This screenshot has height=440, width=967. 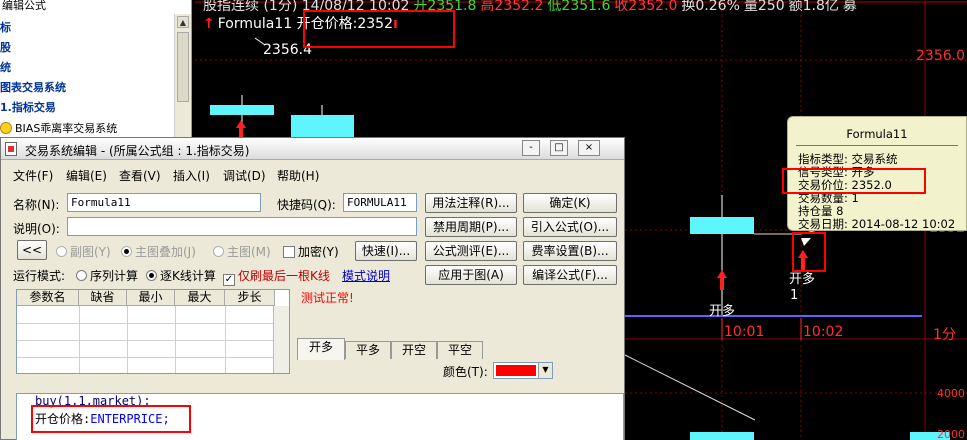 I want to click on scroll-thumb, so click(x=183, y=67).